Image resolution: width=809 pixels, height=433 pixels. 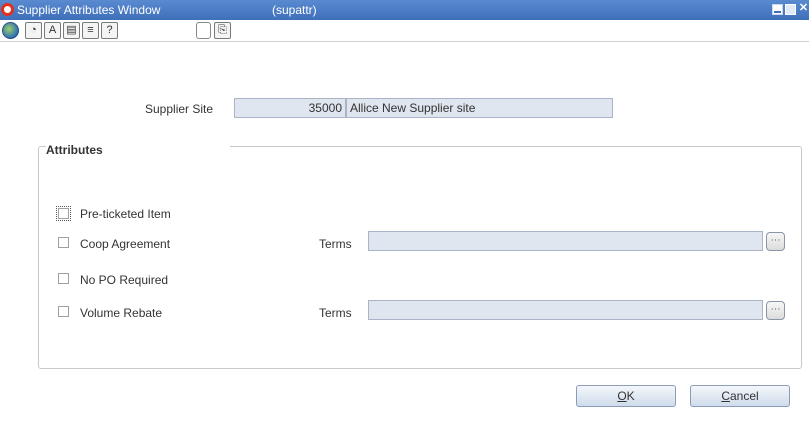 I want to click on translate-icon: A, so click(x=52, y=30).